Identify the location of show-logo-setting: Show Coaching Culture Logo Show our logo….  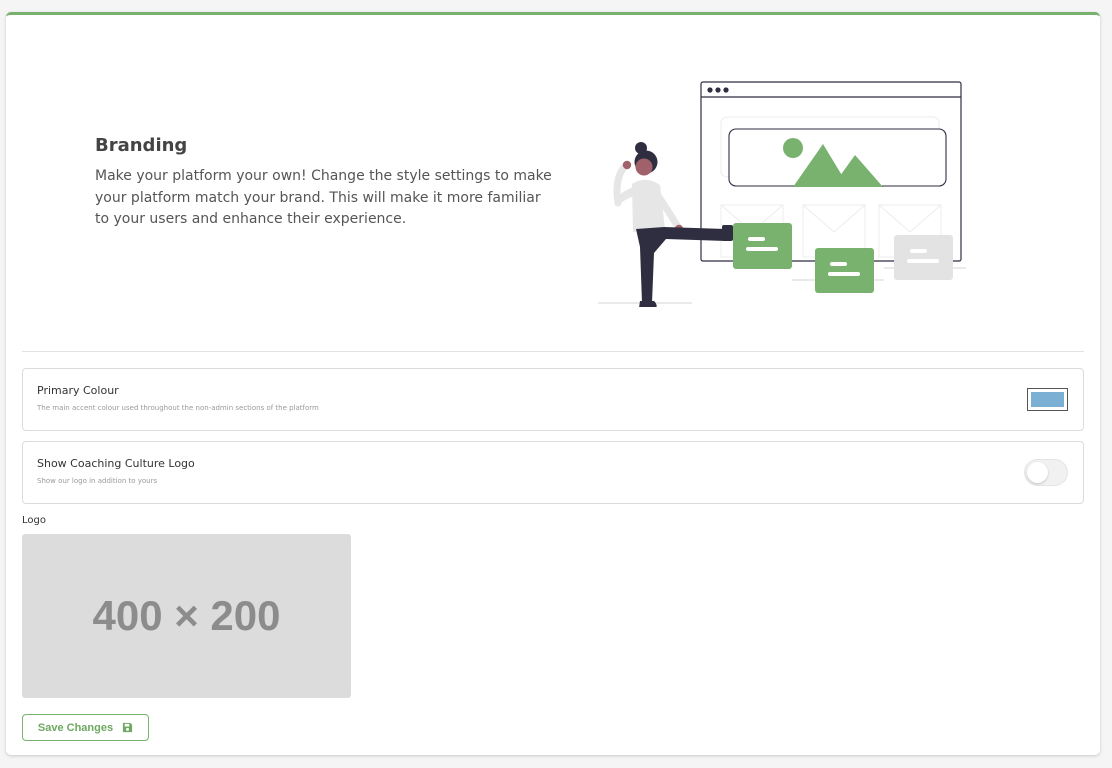
(553, 472).